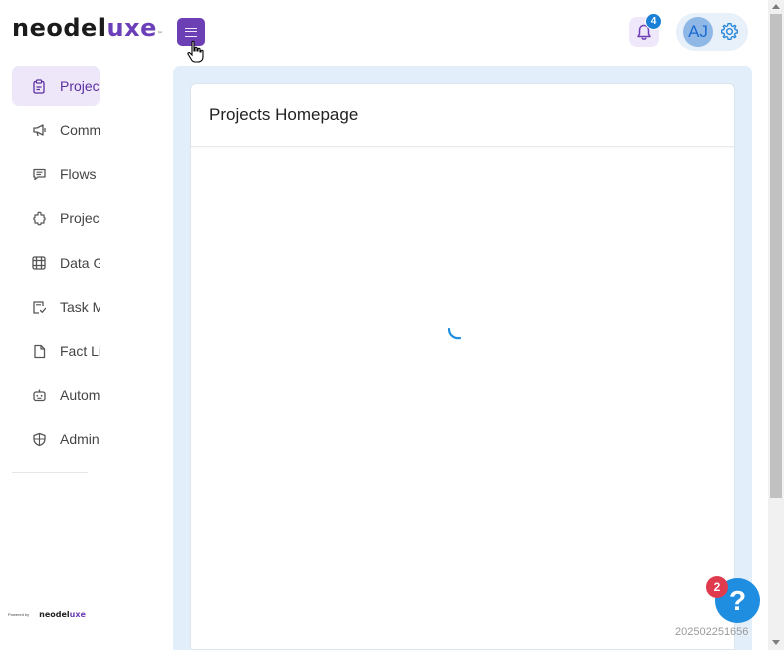 This screenshot has width=784, height=650. What do you see at coordinates (78, 174) in the screenshot?
I see `sidebar-item-label: Flows` at bounding box center [78, 174].